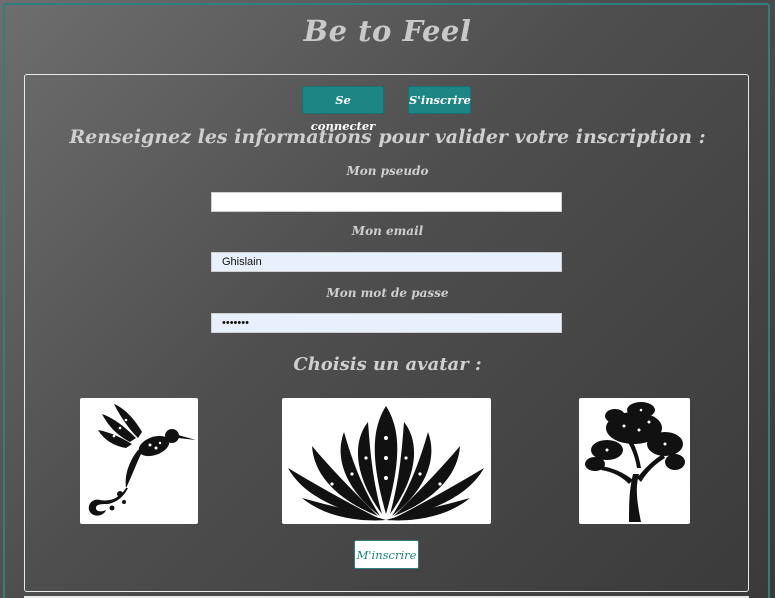 This screenshot has width=775, height=598. I want to click on avatar-heading: Choisis un avatar :, so click(387, 364).